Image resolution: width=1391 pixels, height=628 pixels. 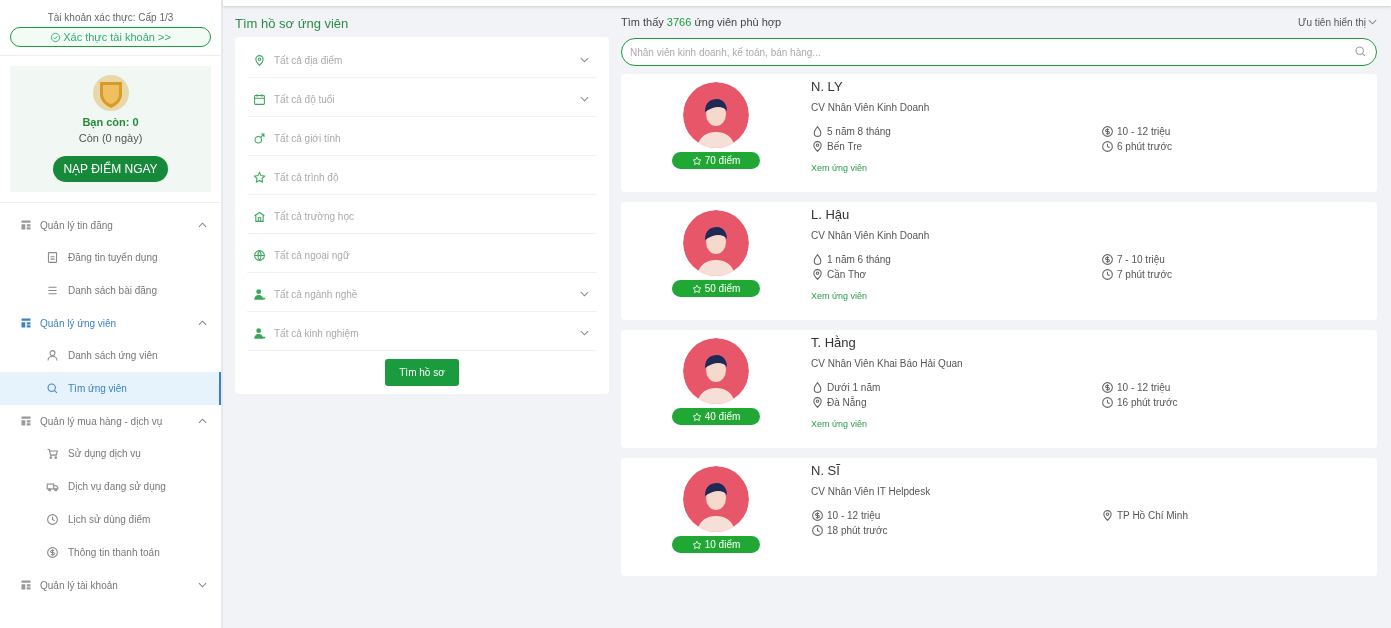 What do you see at coordinates (110, 290) in the screenshot?
I see `menu-item: Danh sách bài đăng` at bounding box center [110, 290].